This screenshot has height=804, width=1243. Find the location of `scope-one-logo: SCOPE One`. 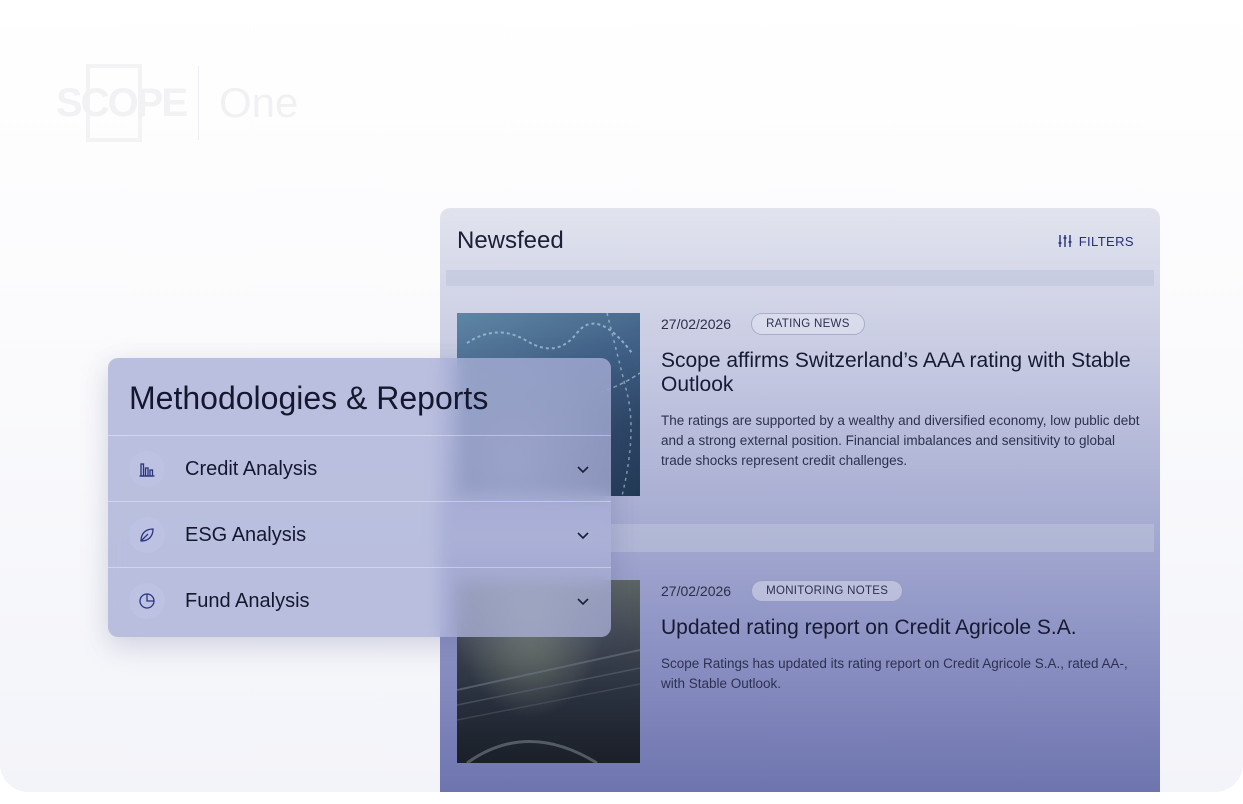

scope-one-logo: SCOPE One is located at coordinates (186, 103).